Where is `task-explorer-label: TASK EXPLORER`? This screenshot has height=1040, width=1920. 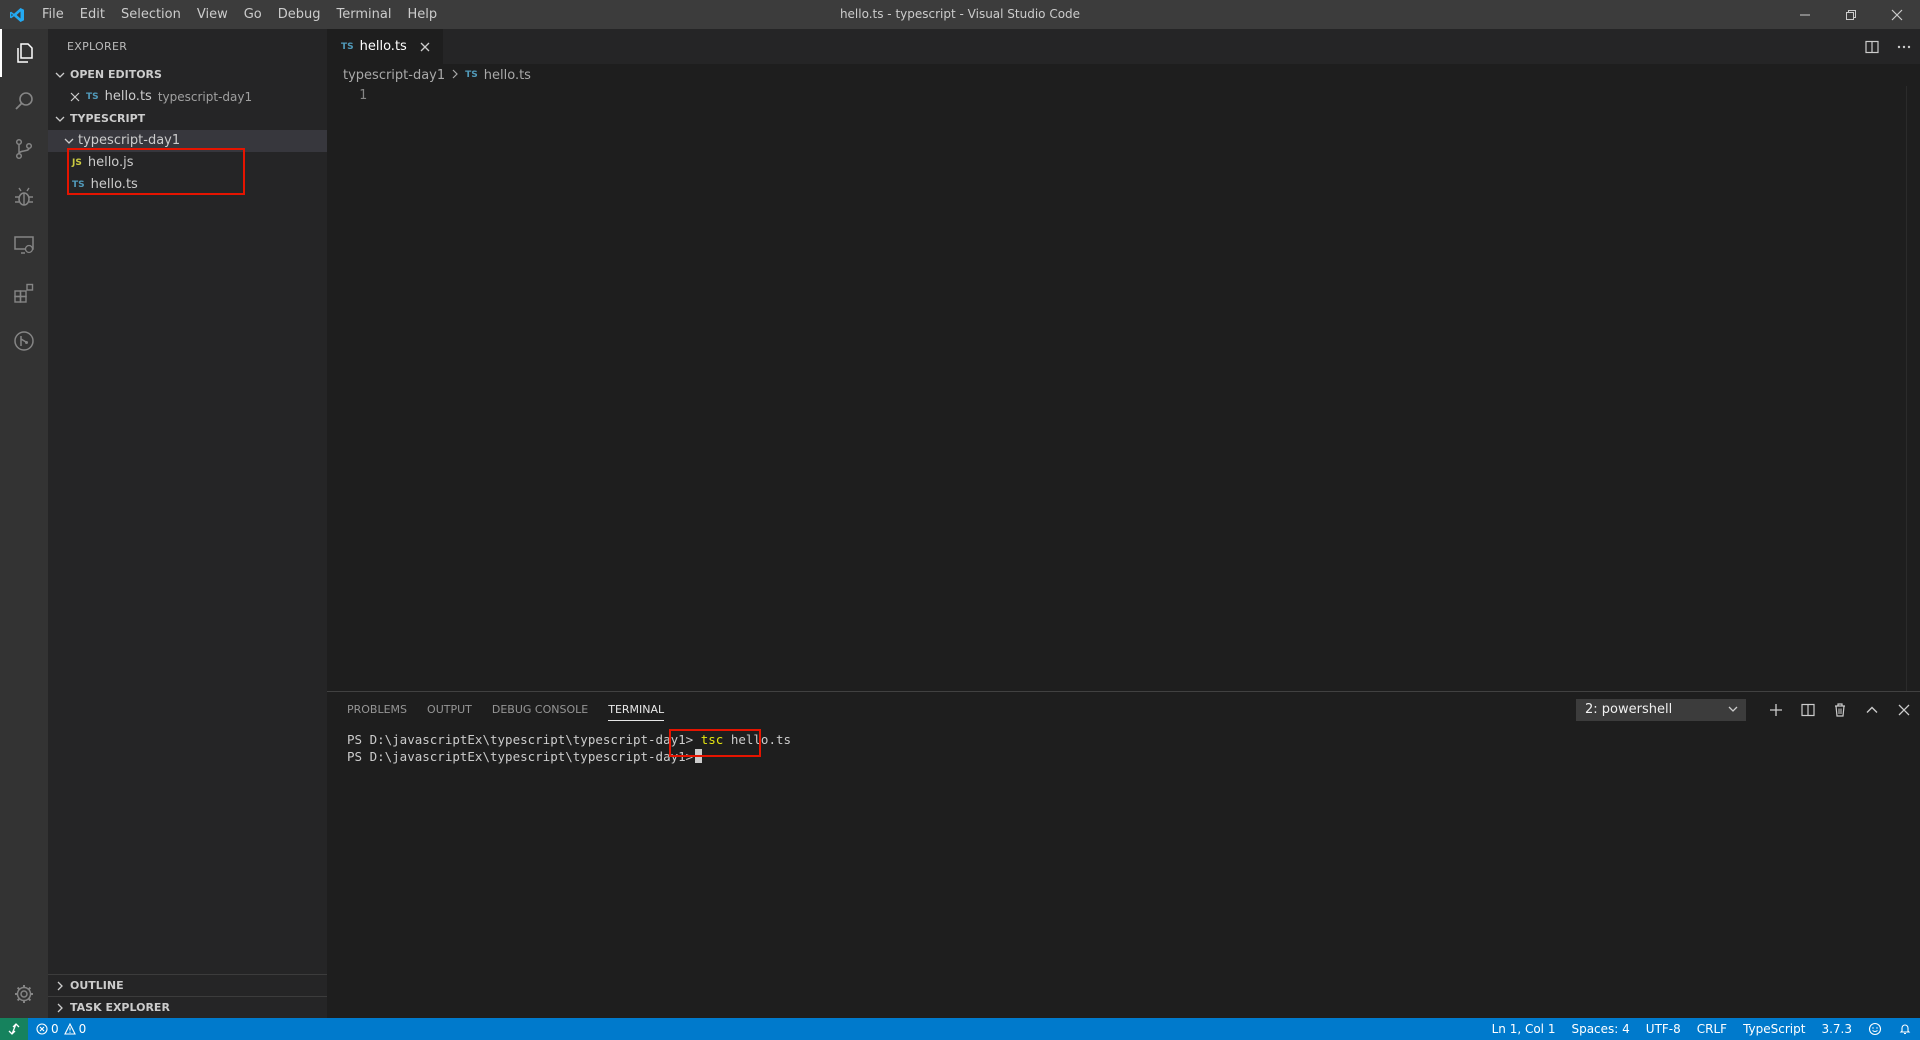
task-explorer-label: TASK EXPLORER is located at coordinates (120, 1007).